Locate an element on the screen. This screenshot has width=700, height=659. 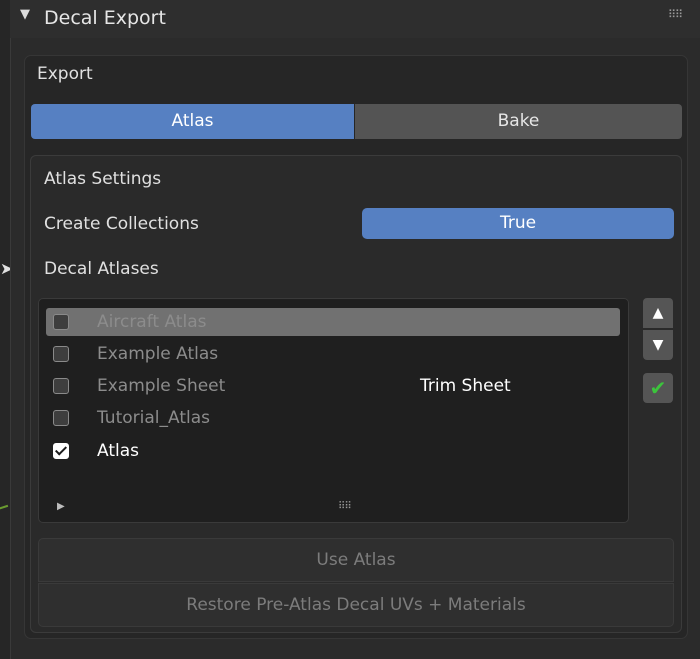
list-item: Atlas is located at coordinates (333, 451).